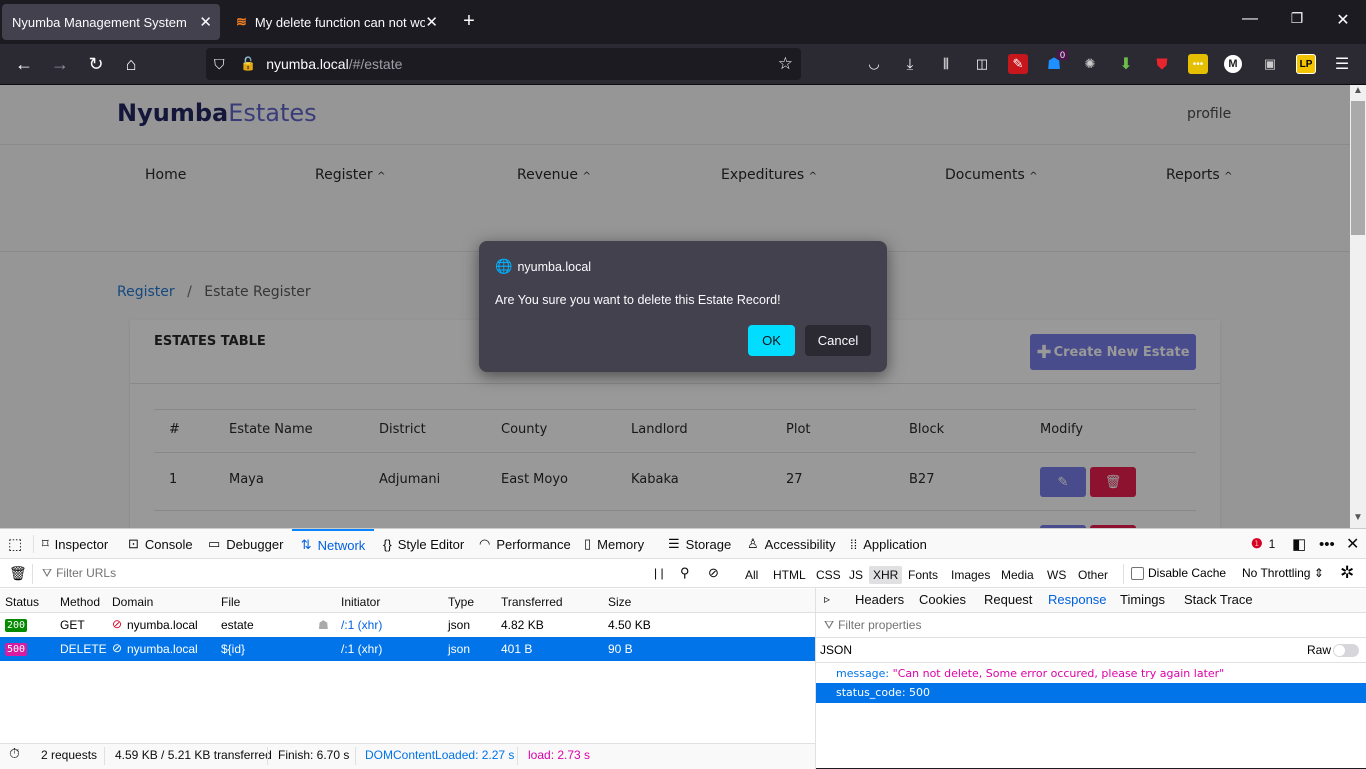 The width and height of the screenshot is (1366, 769). Describe the element at coordinates (1263, 544) in the screenshot. I see `error-count: ❶1` at that location.